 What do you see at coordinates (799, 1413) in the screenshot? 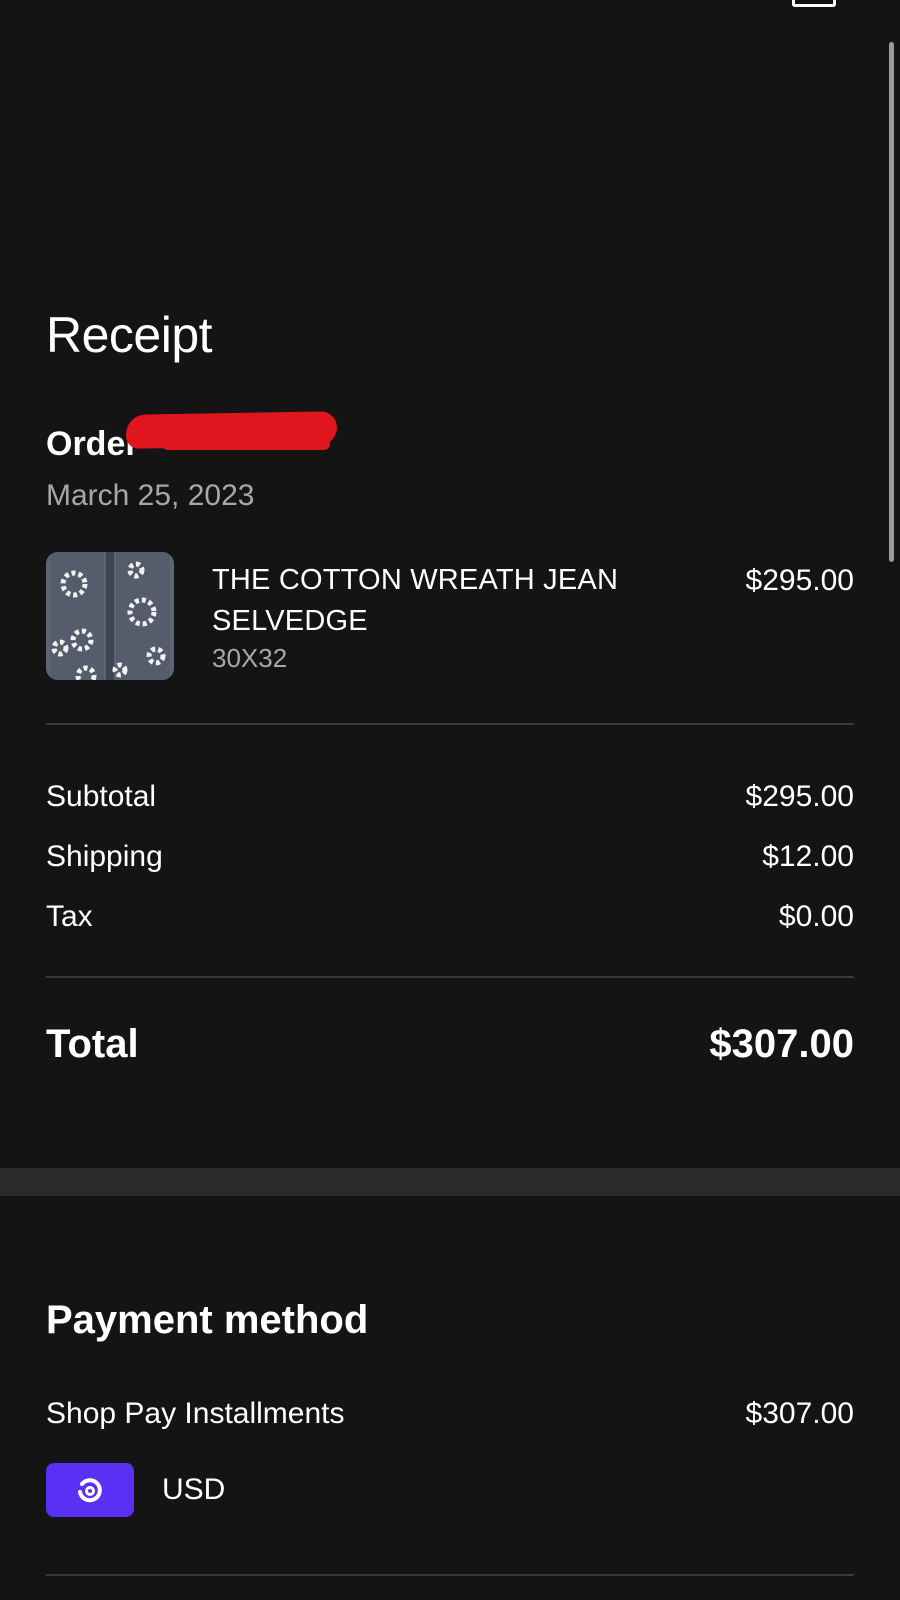
I see `payment-method-amount: $307.00` at bounding box center [799, 1413].